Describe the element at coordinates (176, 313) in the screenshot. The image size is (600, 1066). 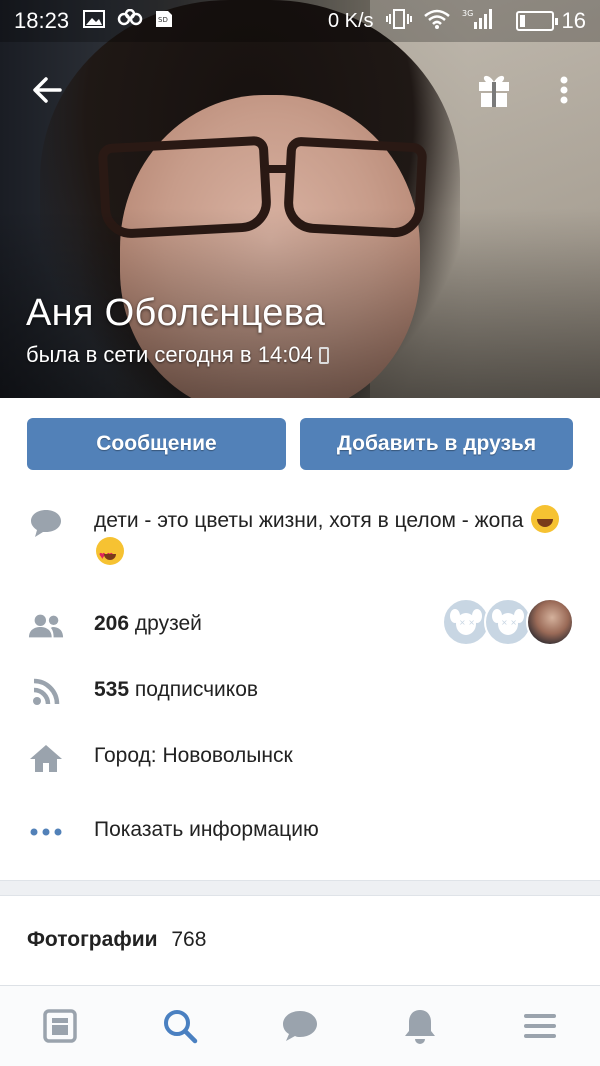
I see `profile-name: Аня Оболєнцева` at that location.